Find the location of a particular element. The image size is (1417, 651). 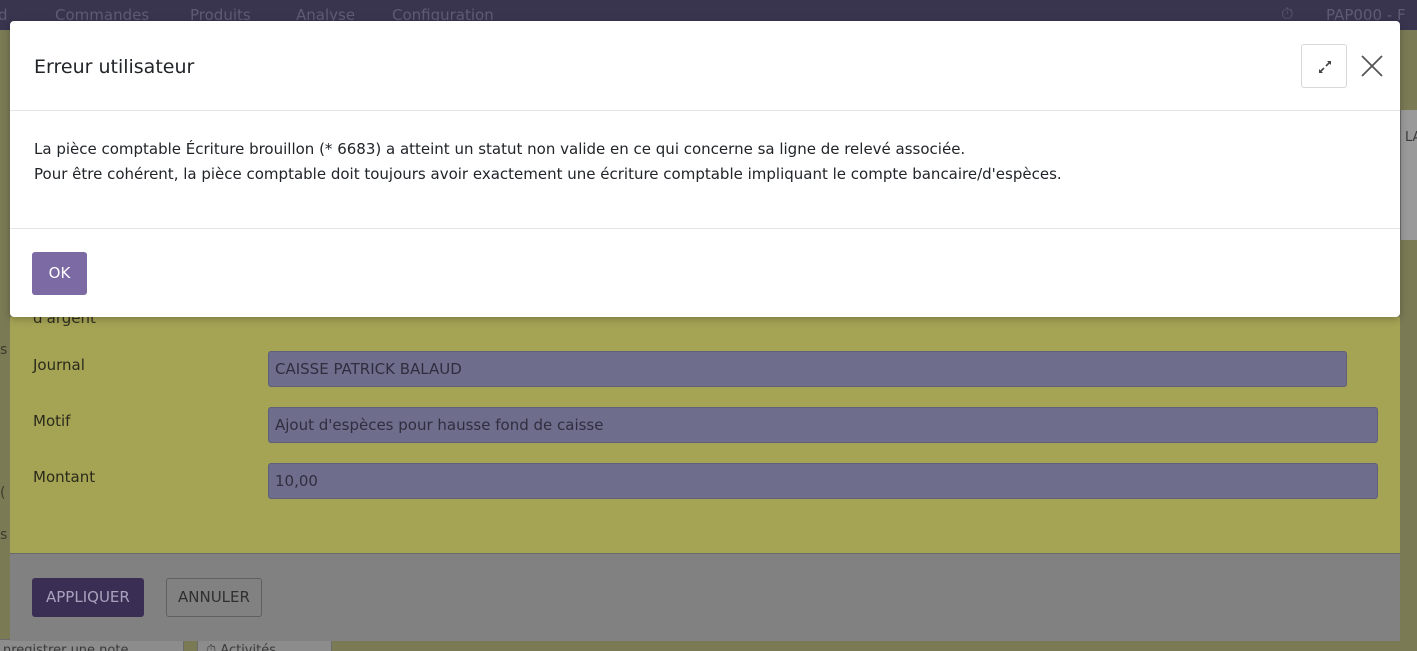

modal-title: Erreur utilisateur is located at coordinates (114, 67).